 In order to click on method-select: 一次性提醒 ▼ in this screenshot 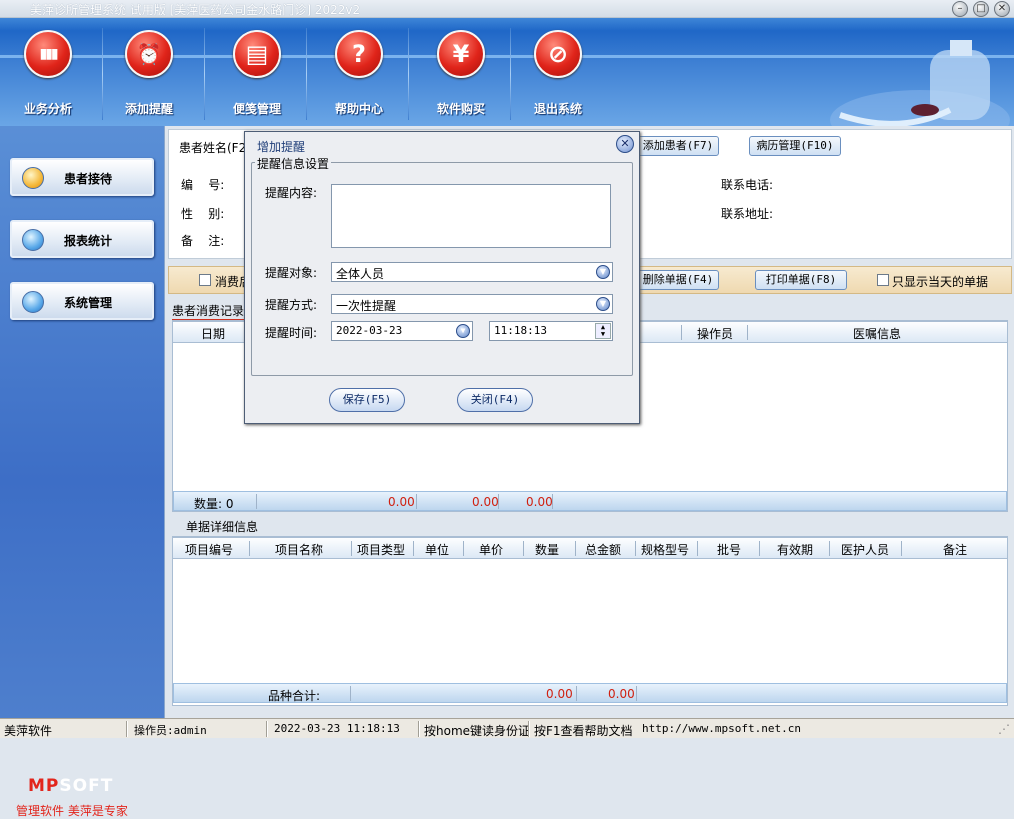, I will do `click(472, 304)`.